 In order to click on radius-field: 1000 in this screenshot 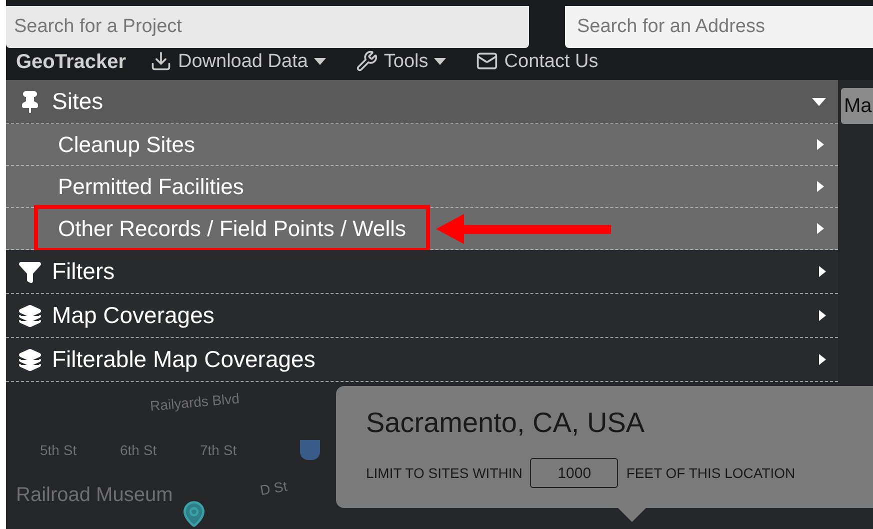, I will do `click(574, 473)`.